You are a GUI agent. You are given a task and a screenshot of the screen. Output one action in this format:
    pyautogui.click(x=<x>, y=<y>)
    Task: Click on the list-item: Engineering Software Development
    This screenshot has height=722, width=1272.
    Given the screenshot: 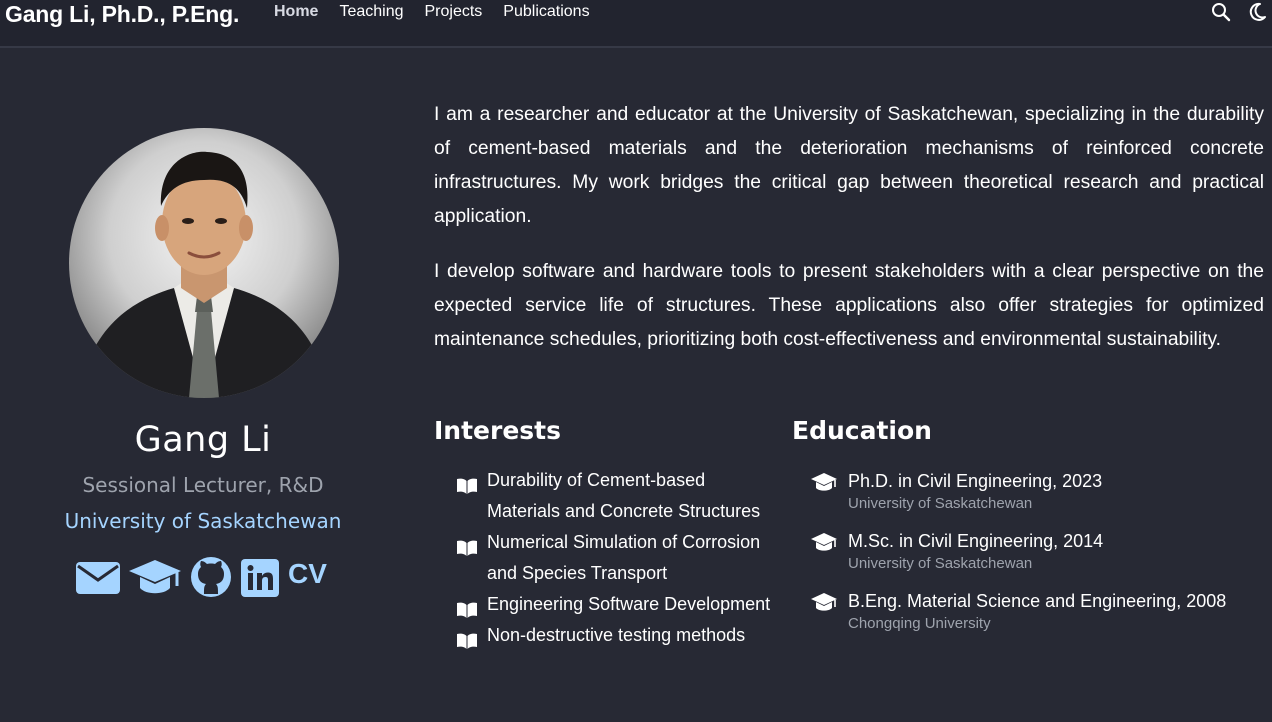 What is the action you would take?
    pyautogui.click(x=616, y=604)
    